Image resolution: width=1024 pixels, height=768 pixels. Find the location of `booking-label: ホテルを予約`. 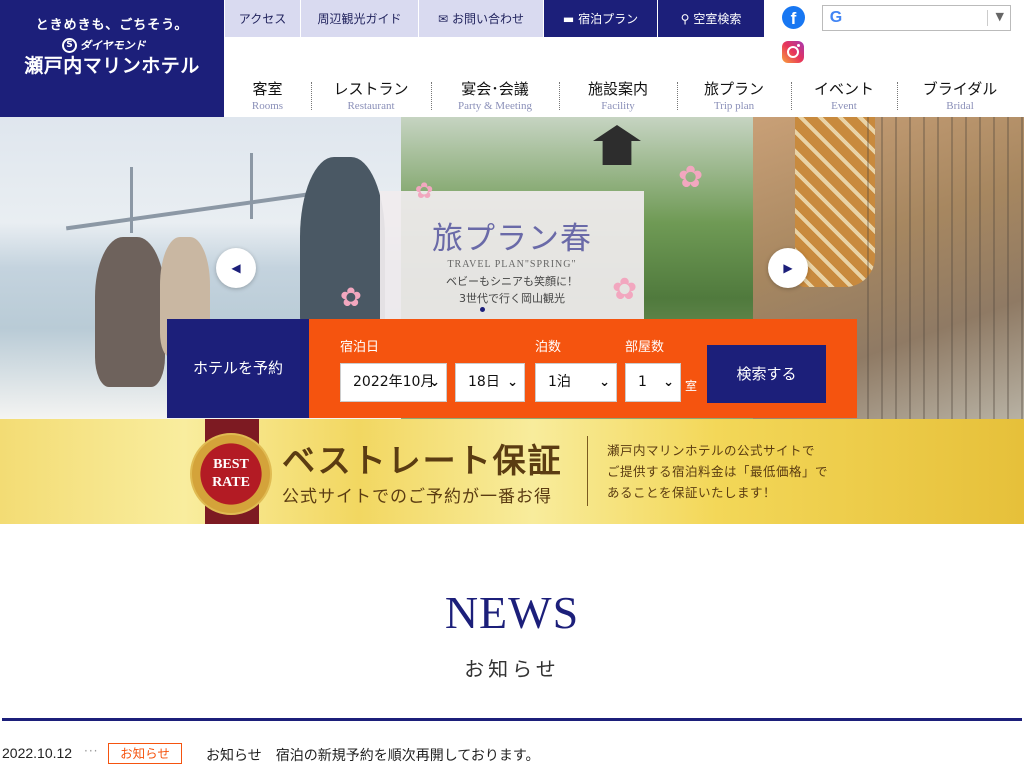

booking-label: ホテルを予約 is located at coordinates (238, 368).